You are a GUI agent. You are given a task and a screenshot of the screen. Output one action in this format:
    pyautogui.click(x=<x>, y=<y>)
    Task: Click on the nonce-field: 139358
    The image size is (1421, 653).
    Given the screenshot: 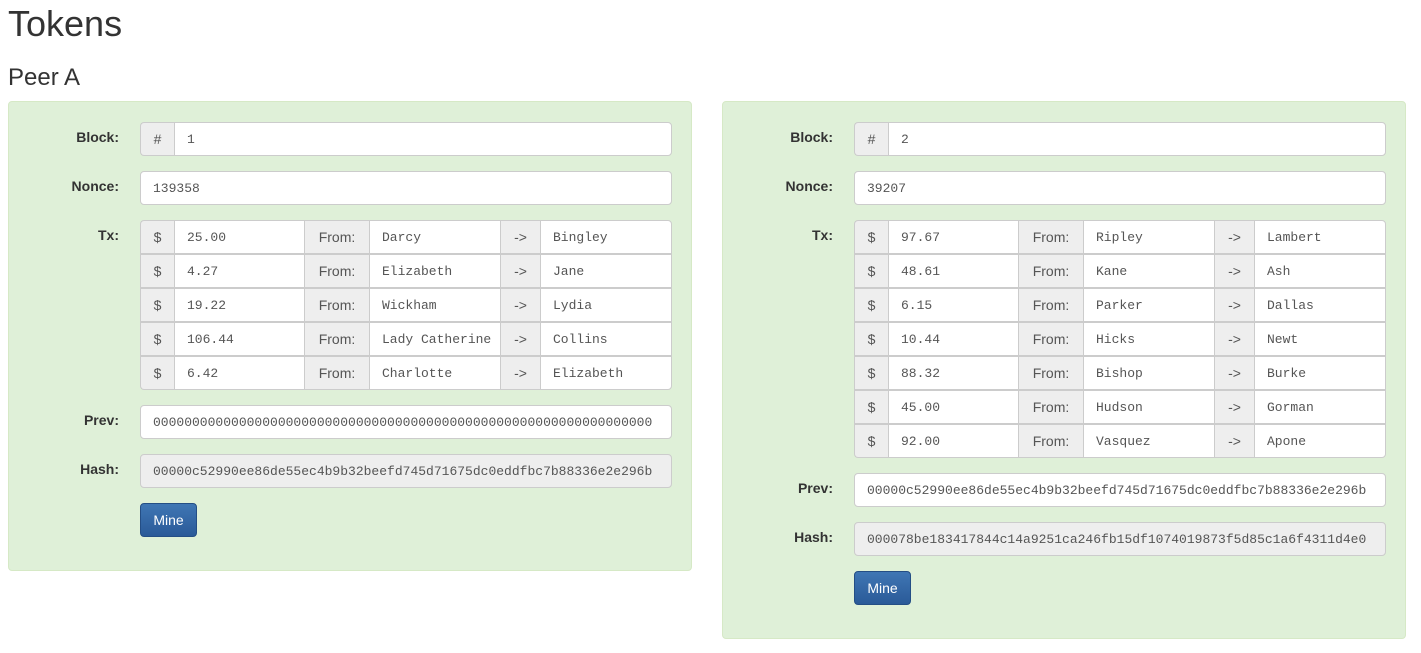 What is the action you would take?
    pyautogui.click(x=406, y=188)
    